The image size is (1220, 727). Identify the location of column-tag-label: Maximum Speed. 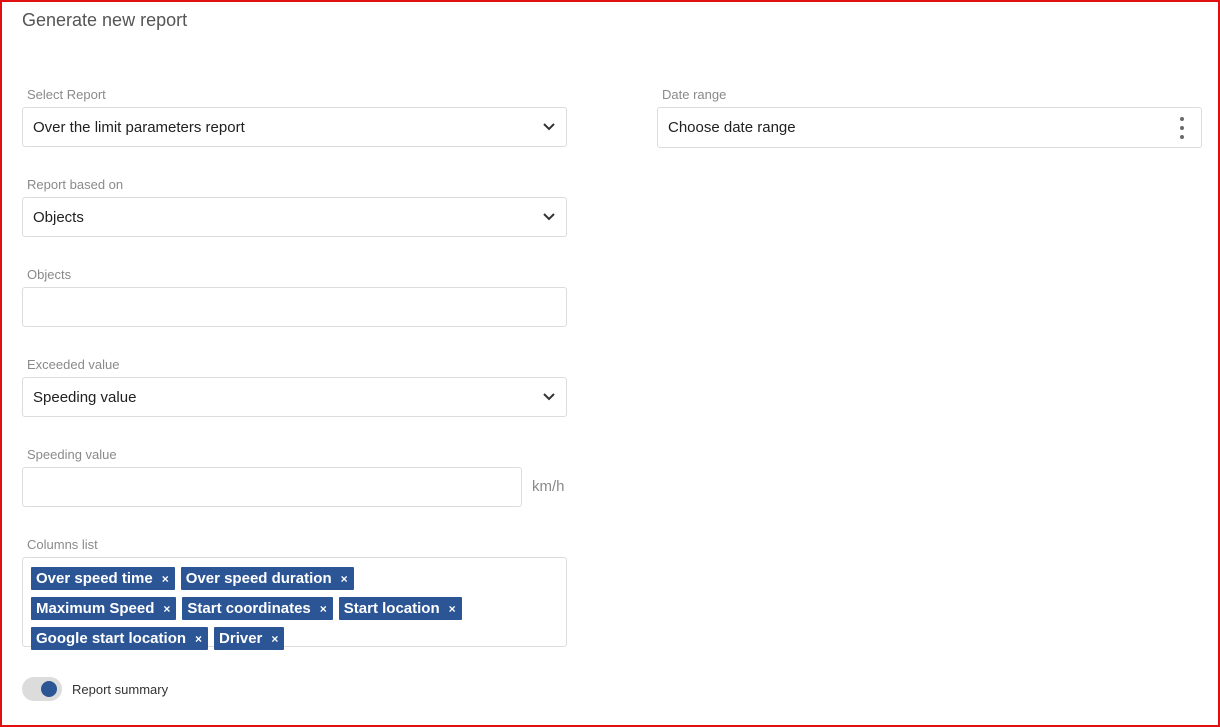
(95, 608).